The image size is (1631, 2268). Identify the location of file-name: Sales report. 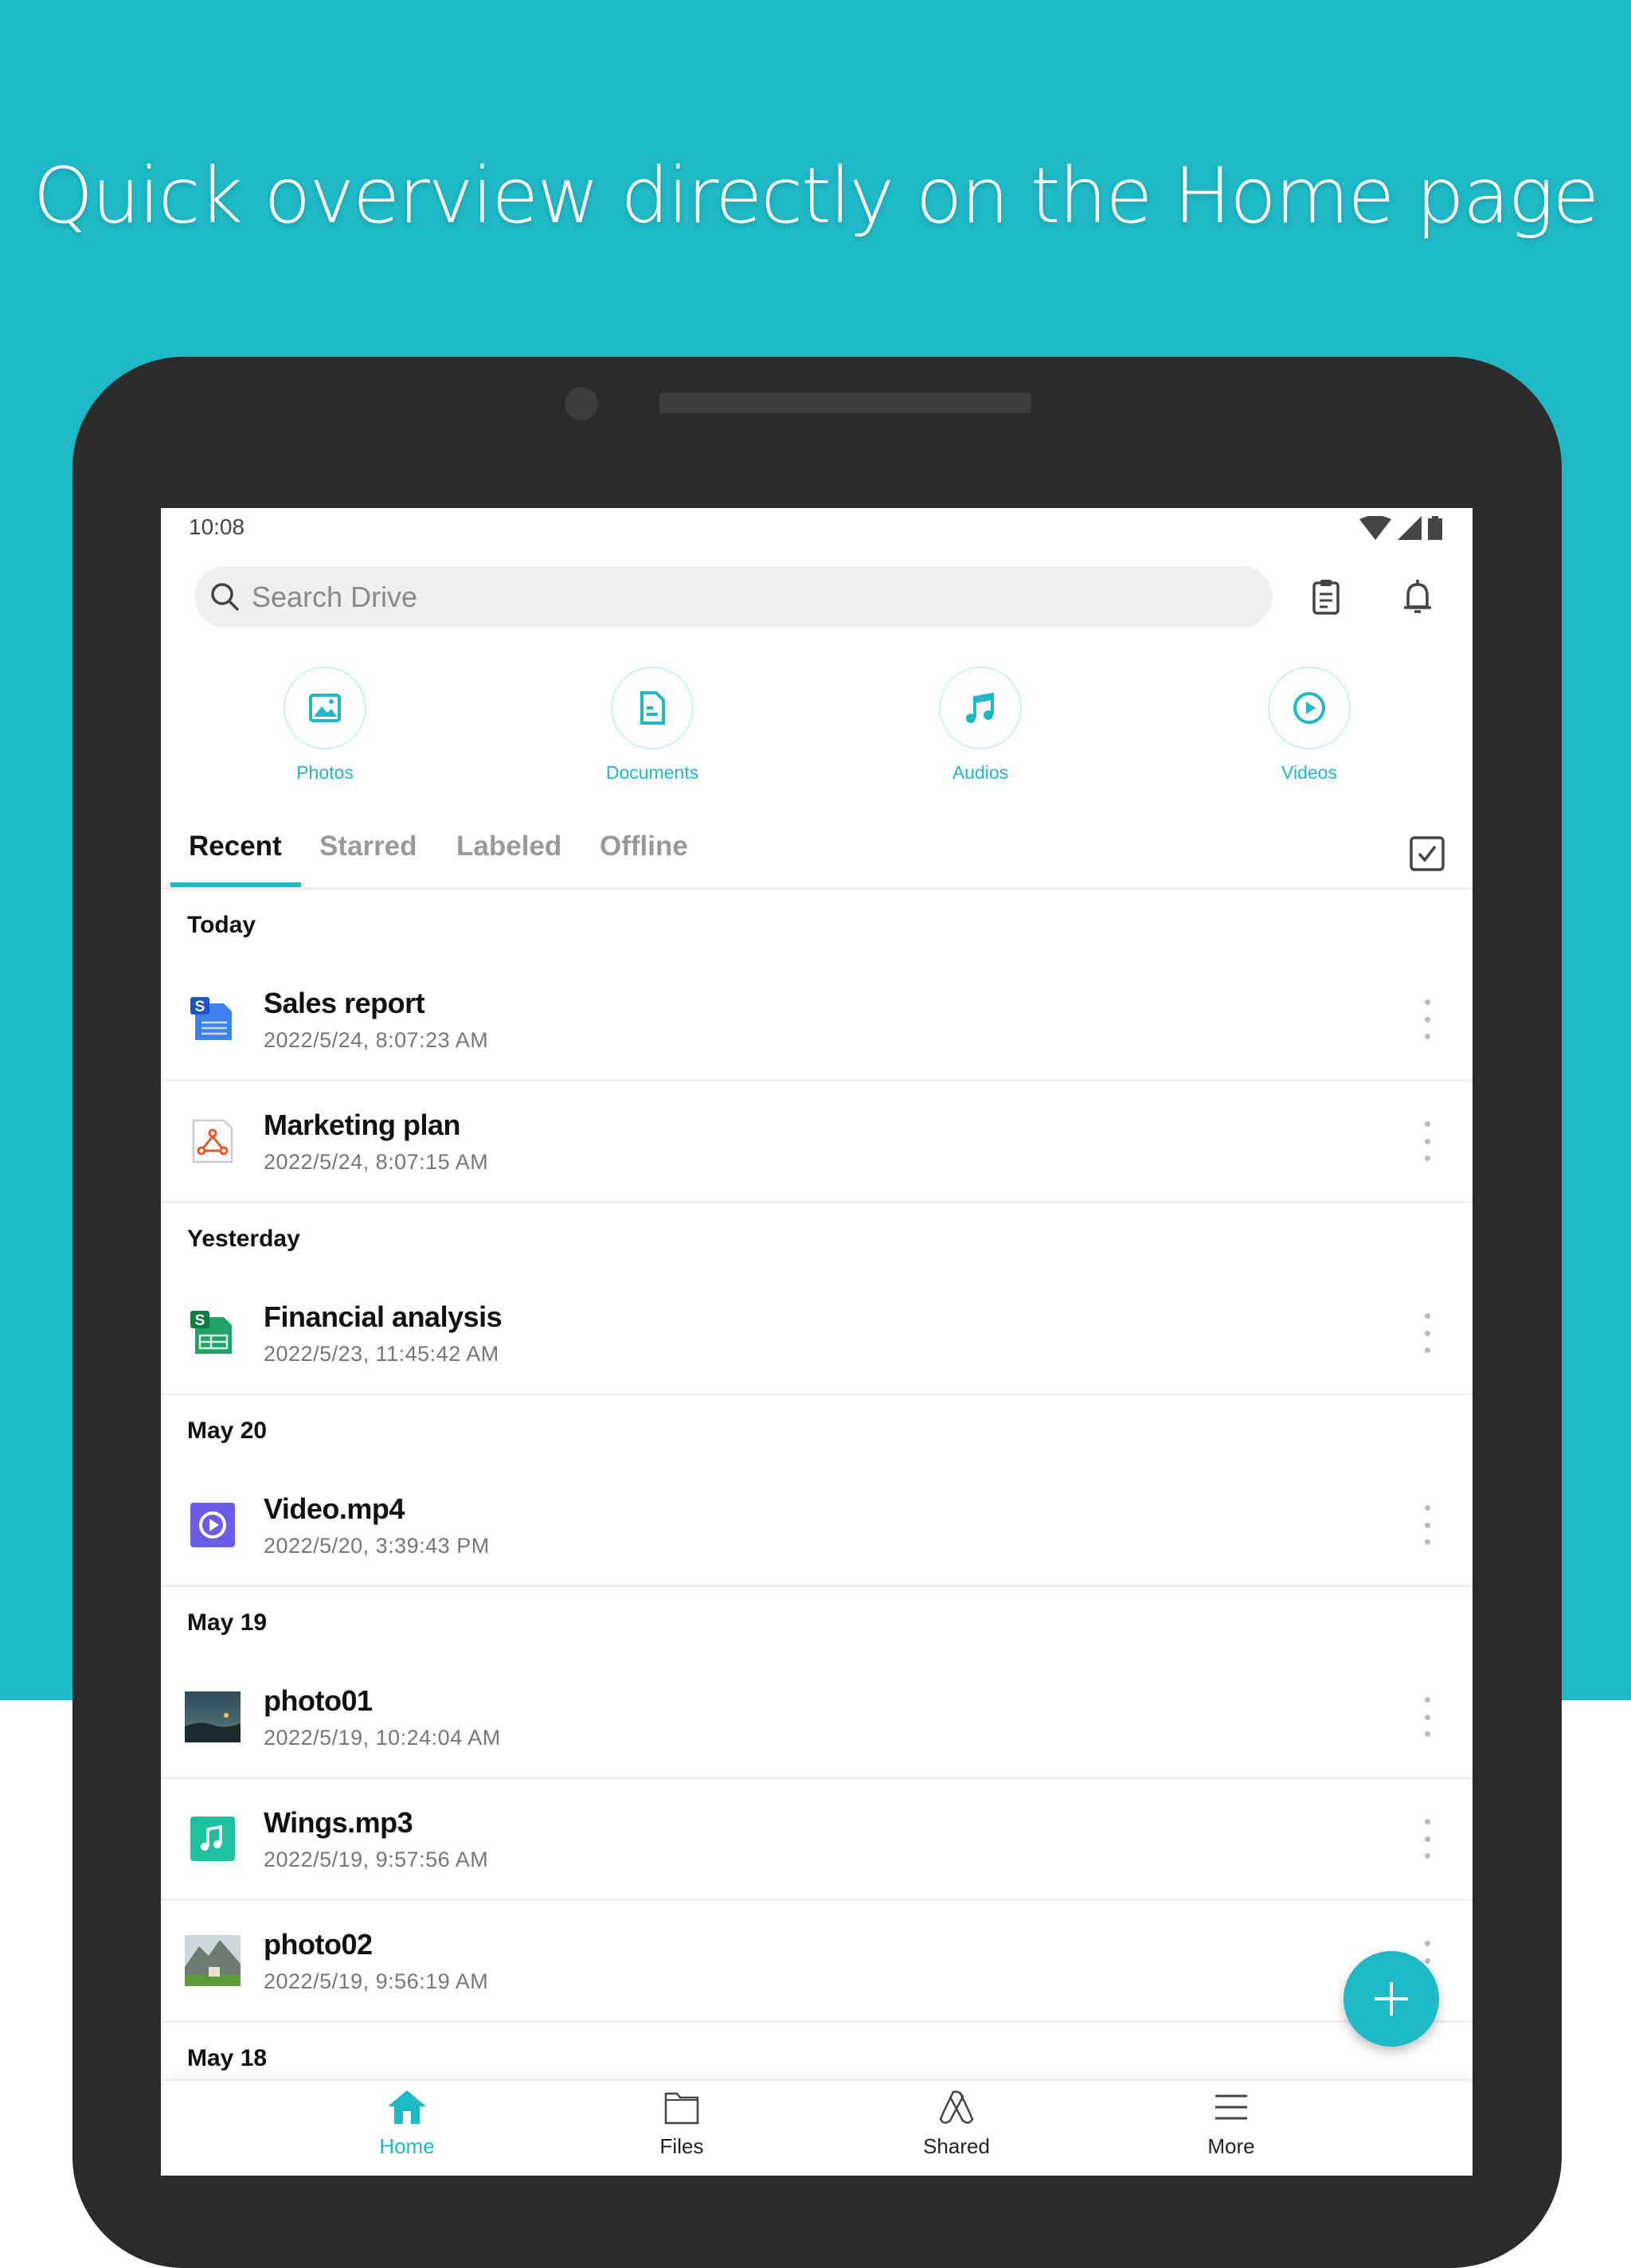
(344, 1002).